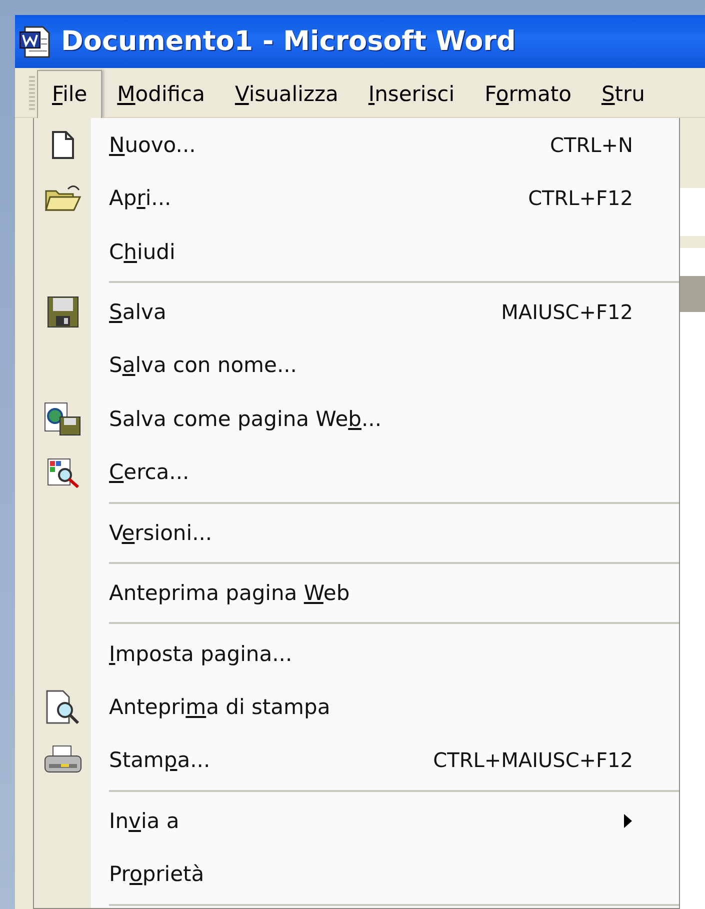 The image size is (705, 909). Describe the element at coordinates (385, 251) in the screenshot. I see `menu-item: Chiudi` at that location.